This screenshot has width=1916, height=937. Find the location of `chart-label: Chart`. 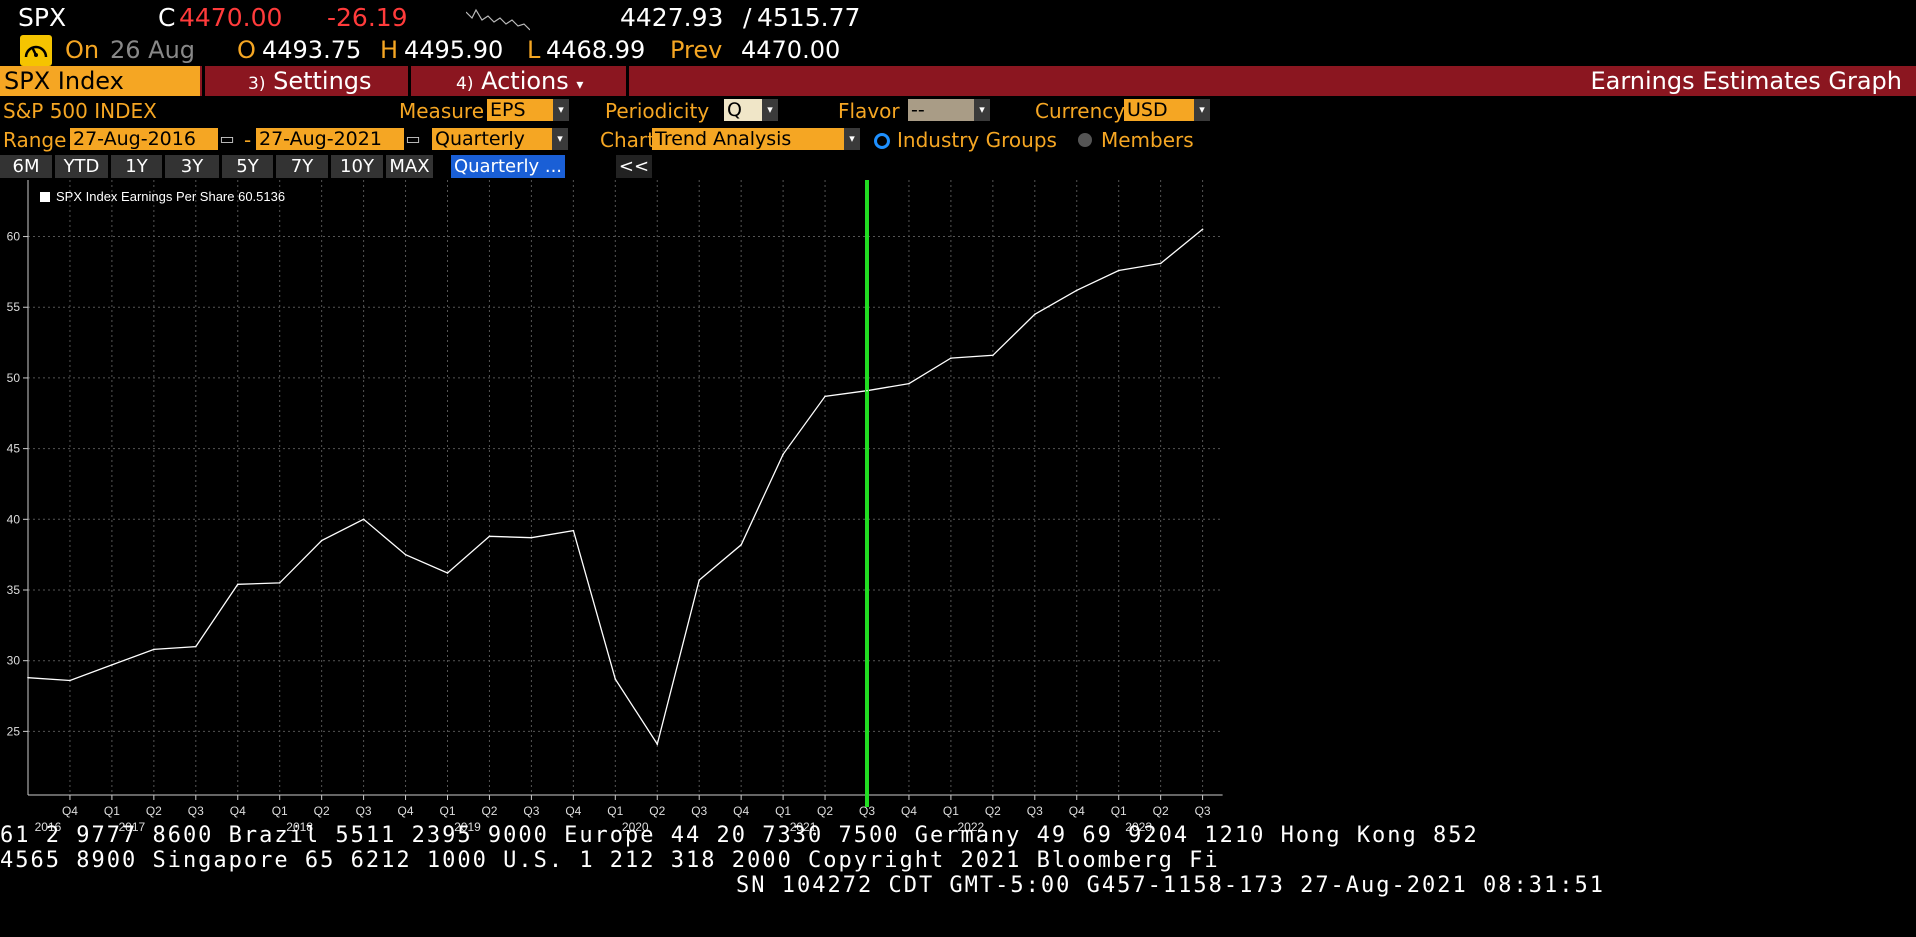

chart-label: Chart is located at coordinates (627, 140).